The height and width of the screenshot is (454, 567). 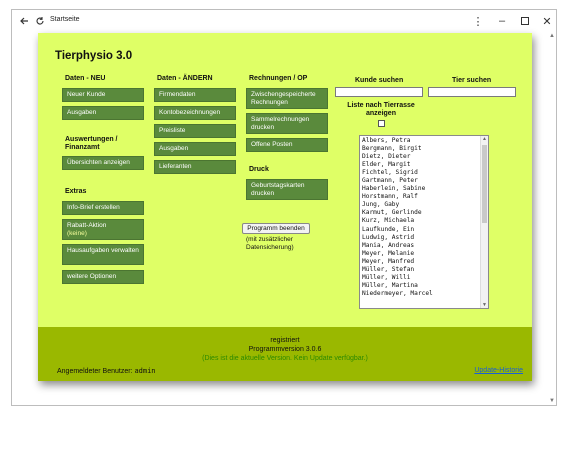 What do you see at coordinates (502, 21) in the screenshot?
I see `minimize-icon: –` at bounding box center [502, 21].